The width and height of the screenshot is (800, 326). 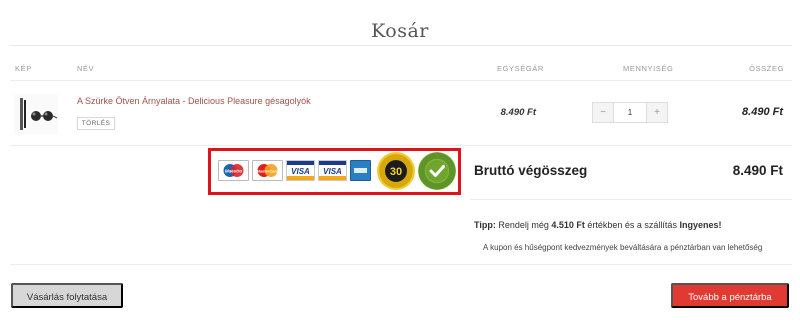 What do you see at coordinates (730, 295) in the screenshot?
I see `proceed-to-checkout-button: Tovább a pénztárba` at bounding box center [730, 295].